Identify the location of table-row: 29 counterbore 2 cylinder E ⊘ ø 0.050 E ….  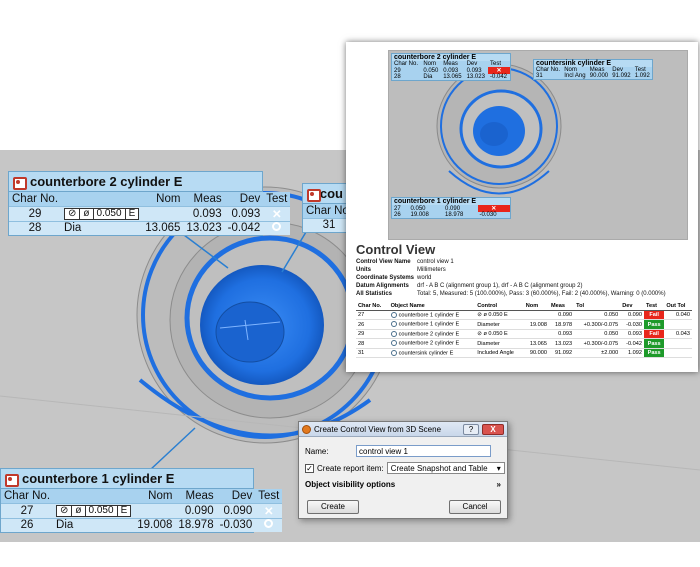
(524, 334).